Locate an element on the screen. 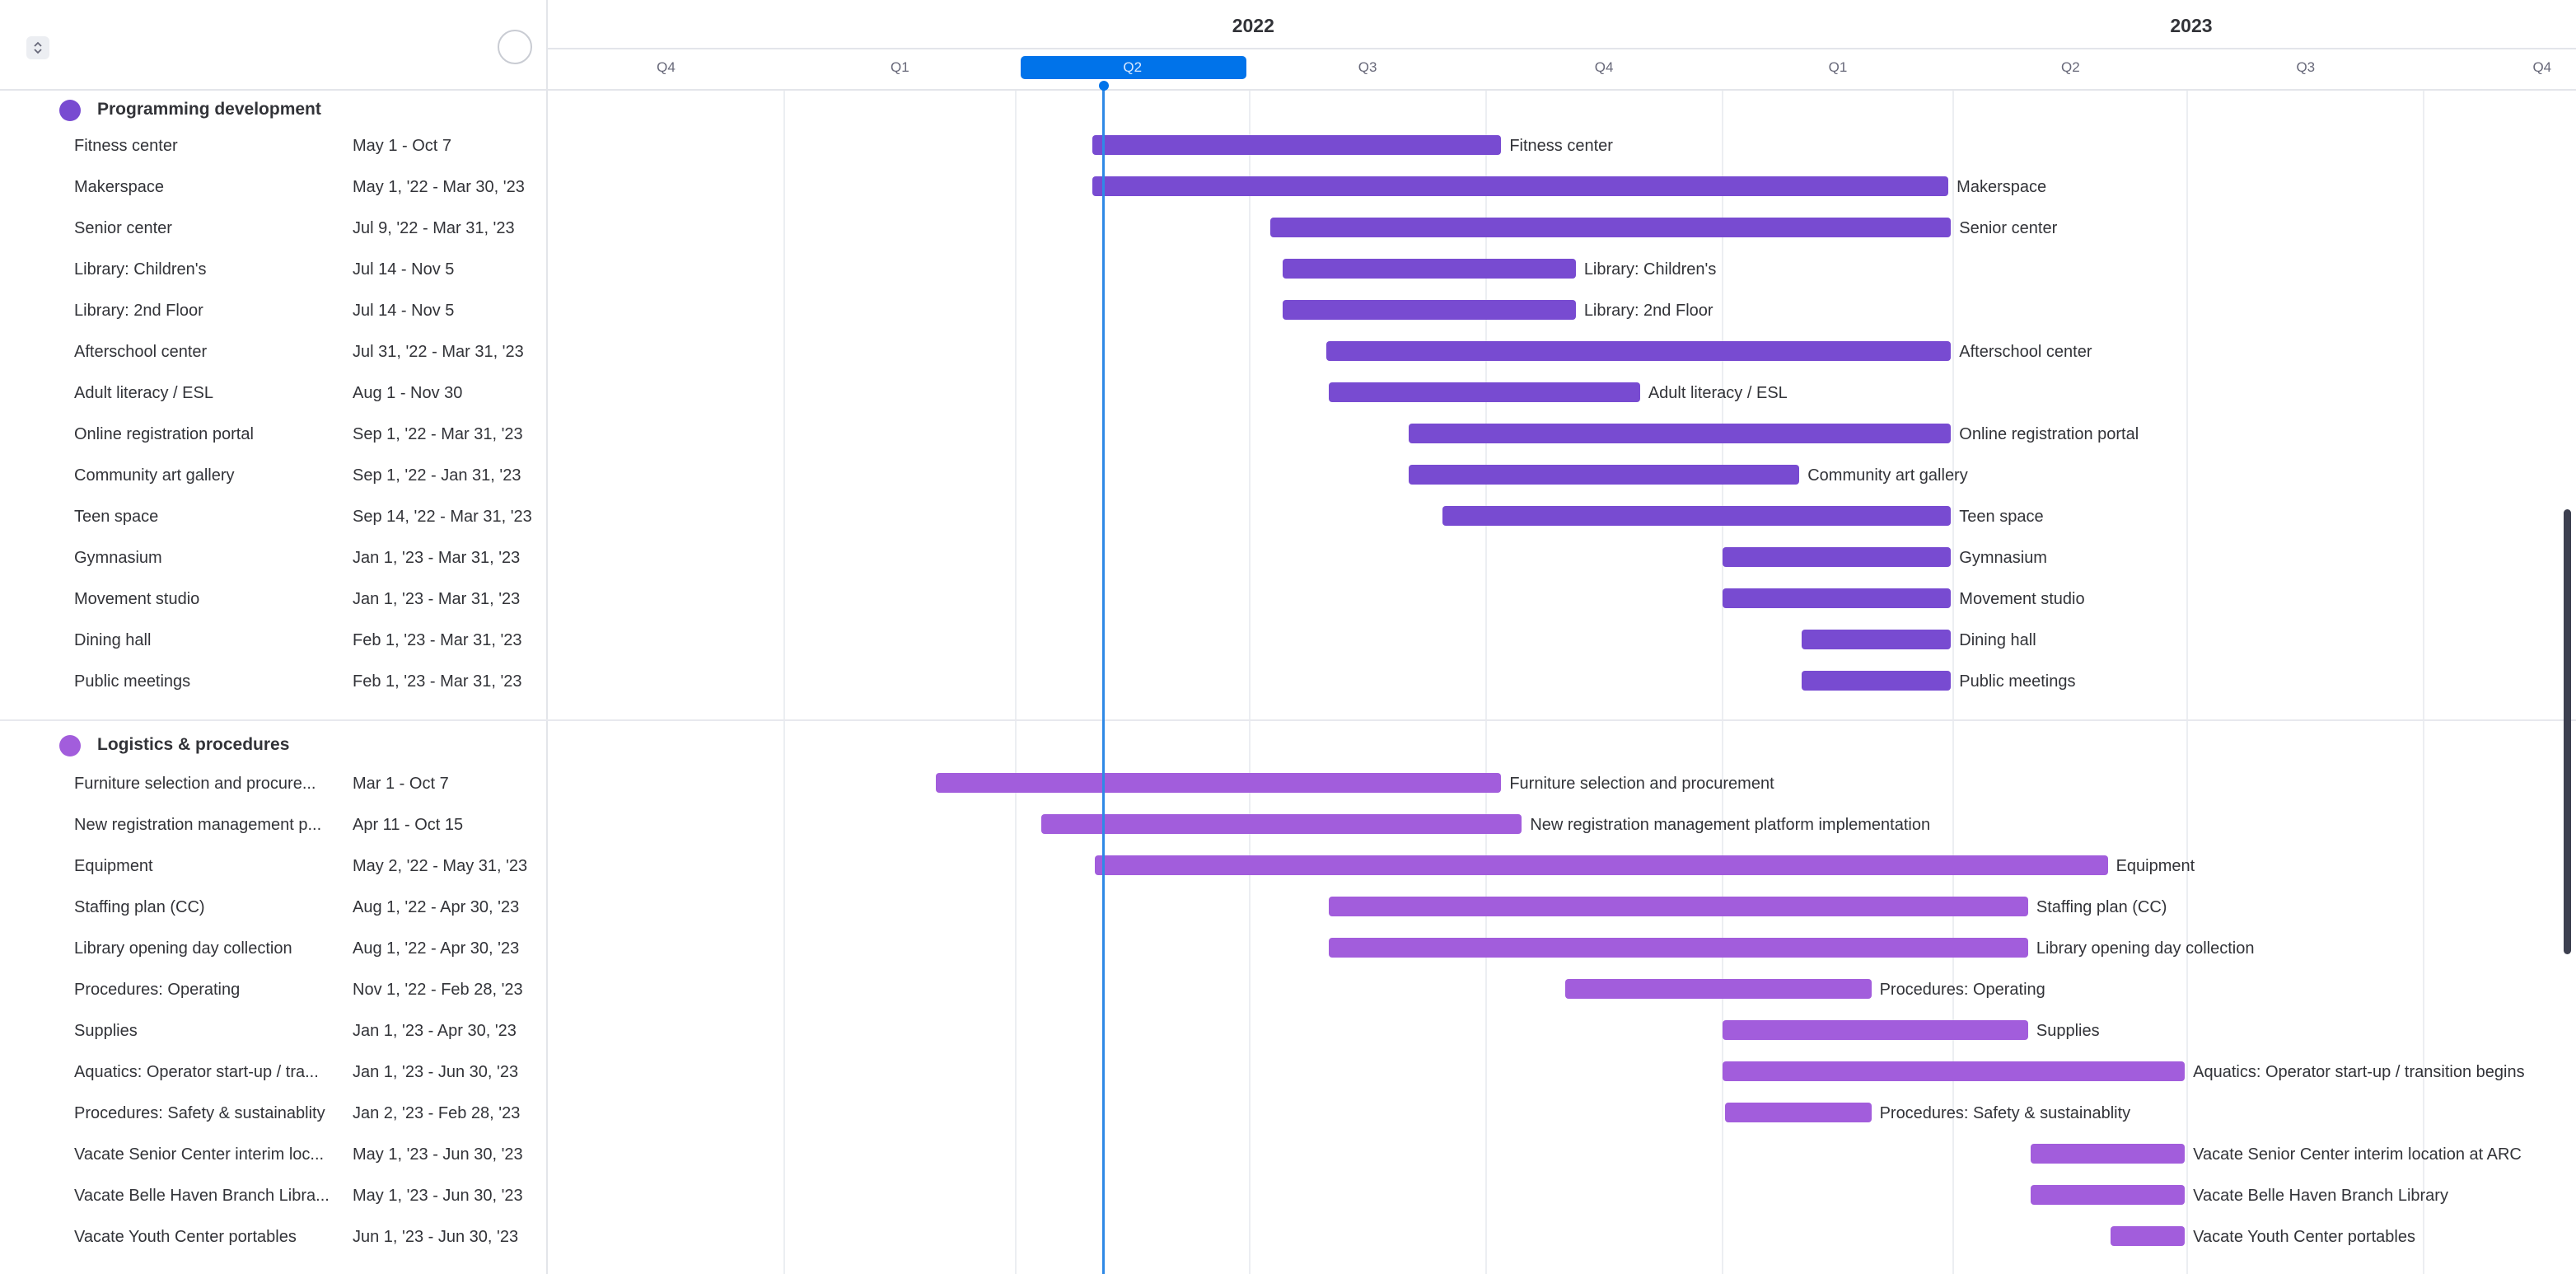  task-name: Movement studio is located at coordinates (208, 599).